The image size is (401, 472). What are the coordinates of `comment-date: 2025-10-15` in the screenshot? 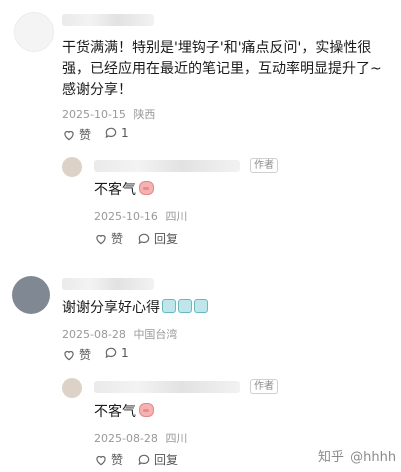 It's located at (94, 114).